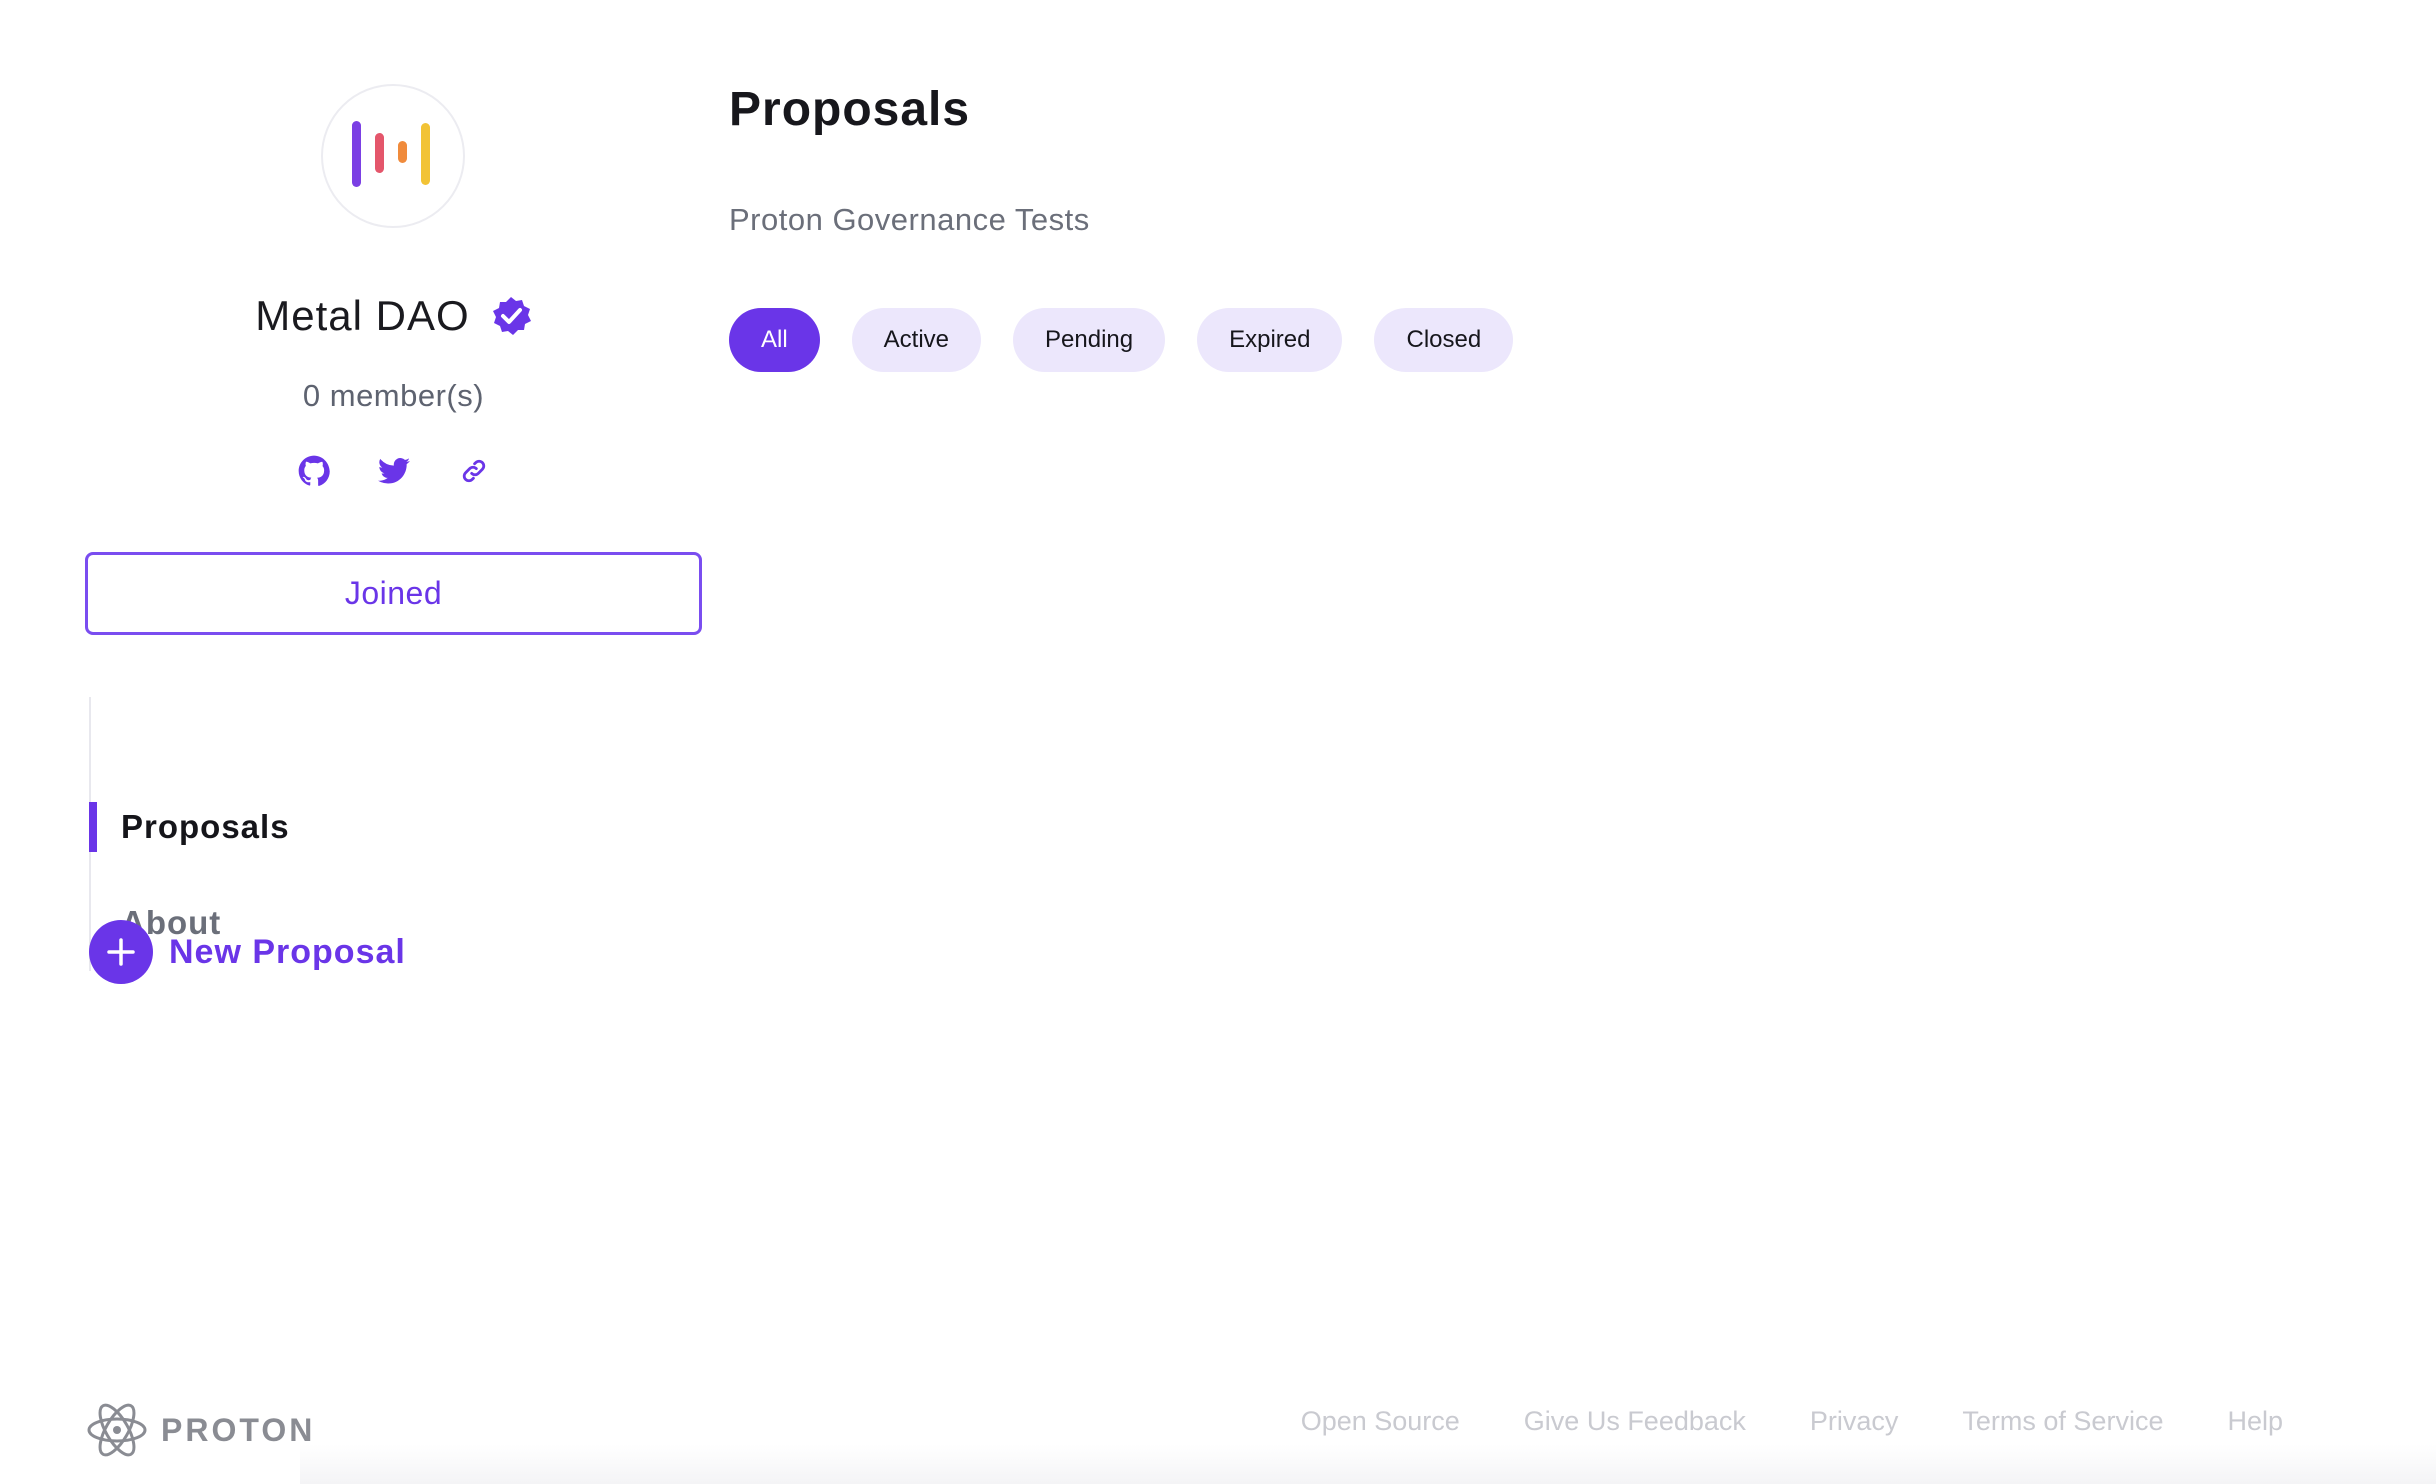 The width and height of the screenshot is (2436, 1484). What do you see at coordinates (1444, 340) in the screenshot?
I see `filter-closed: Closed` at bounding box center [1444, 340].